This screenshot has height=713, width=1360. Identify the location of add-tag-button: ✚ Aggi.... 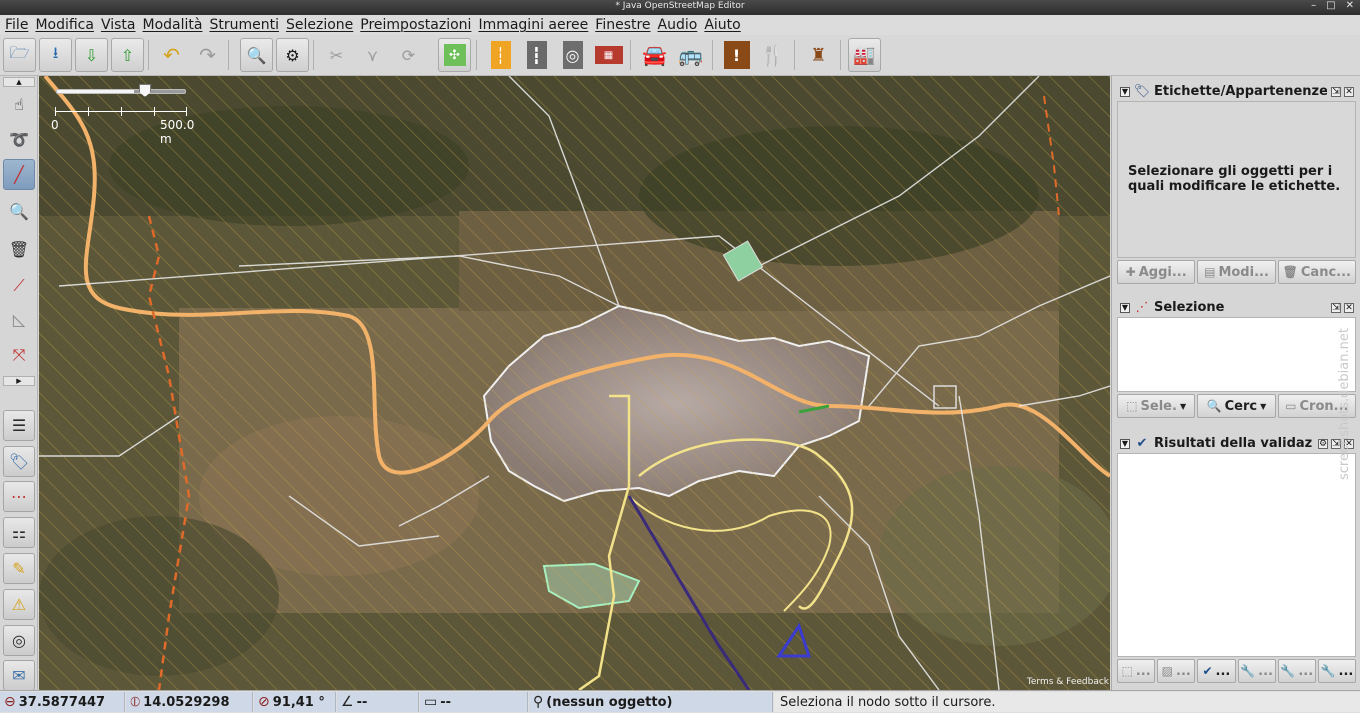
(1156, 272).